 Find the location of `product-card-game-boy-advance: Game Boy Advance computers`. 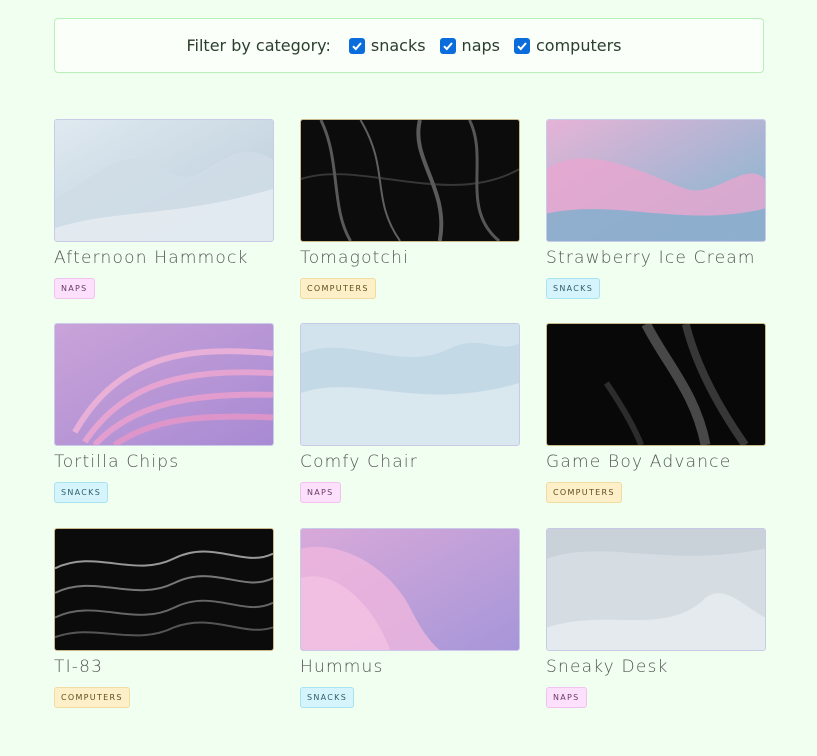

product-card-game-boy-advance: Game Boy Advance computers is located at coordinates (656, 413).